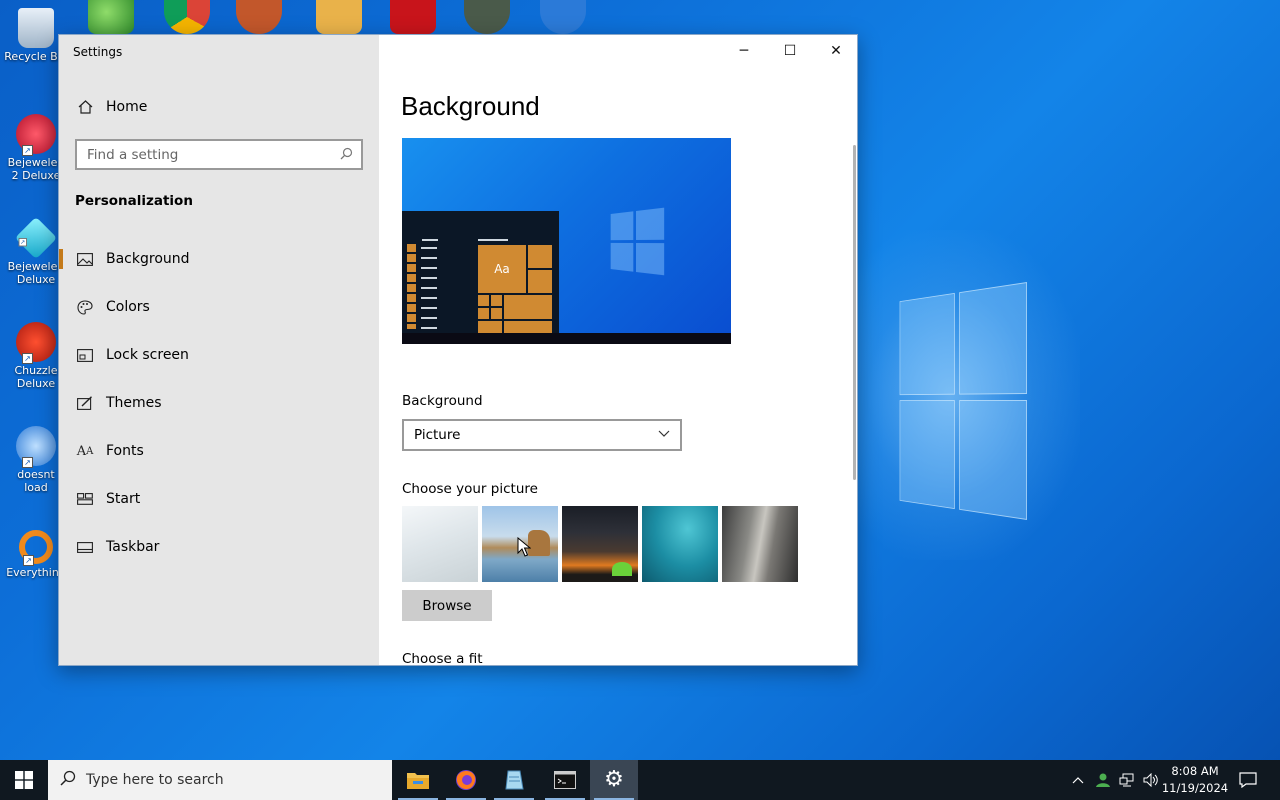  Describe the element at coordinates (219, 403) in the screenshot. I see `nav-item-themes: Themes` at that location.